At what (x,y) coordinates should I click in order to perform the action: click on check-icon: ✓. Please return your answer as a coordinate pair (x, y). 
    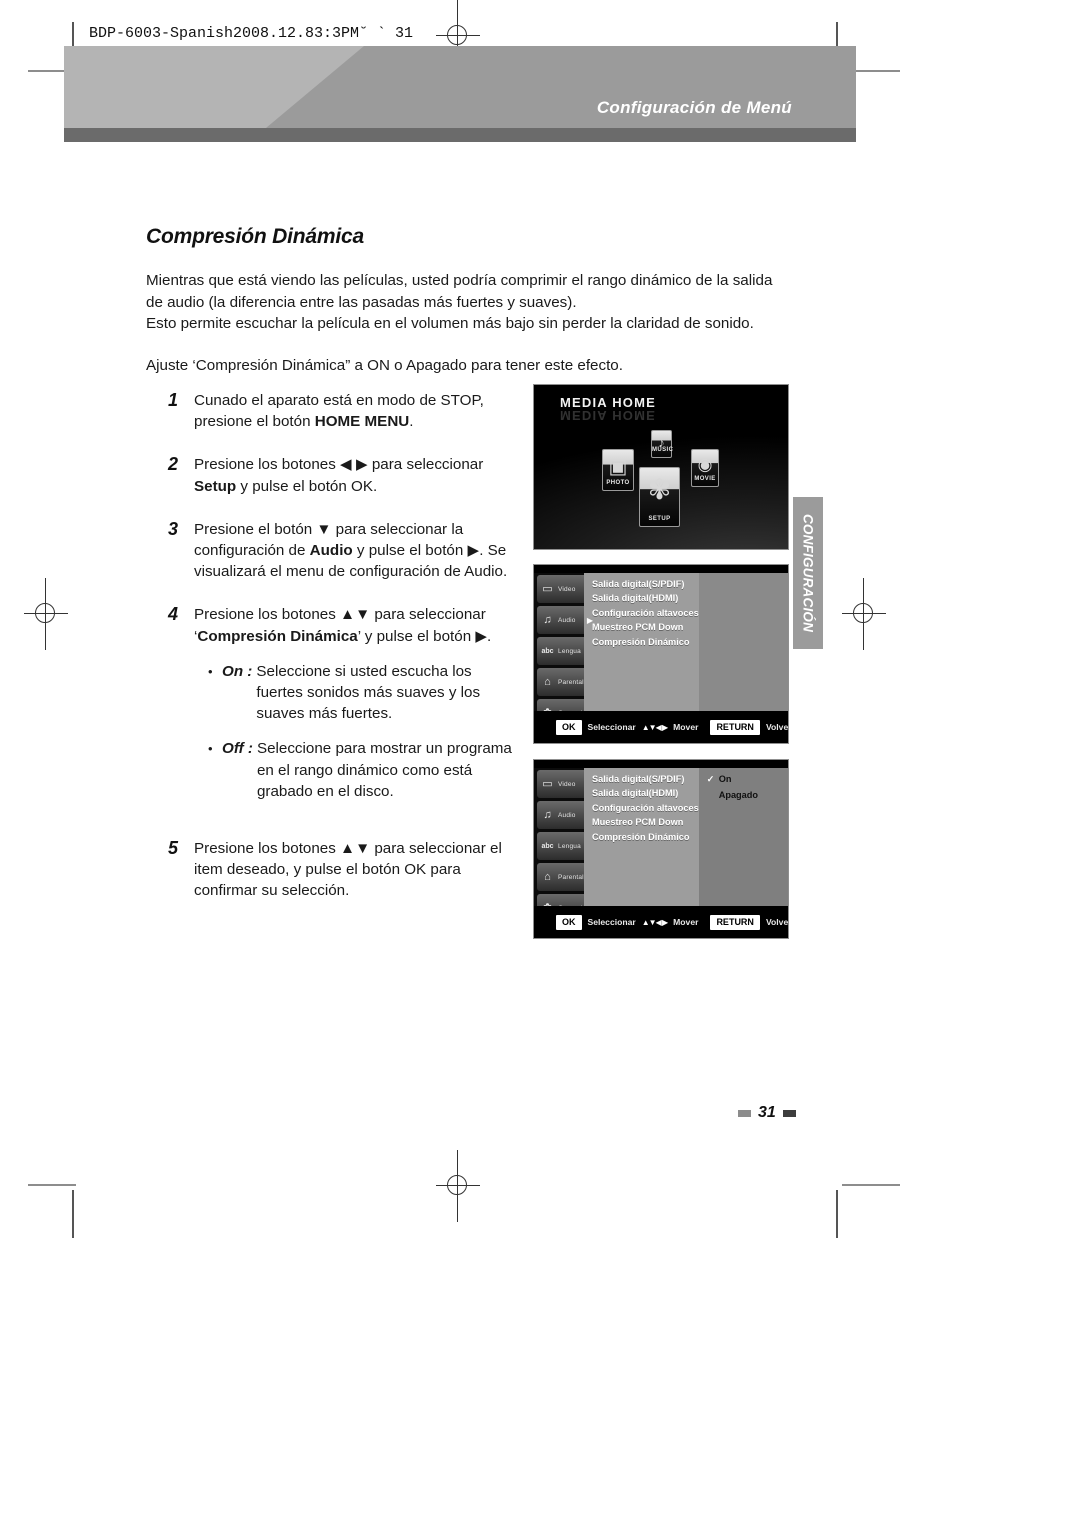
    Looking at the image, I should click on (710, 779).